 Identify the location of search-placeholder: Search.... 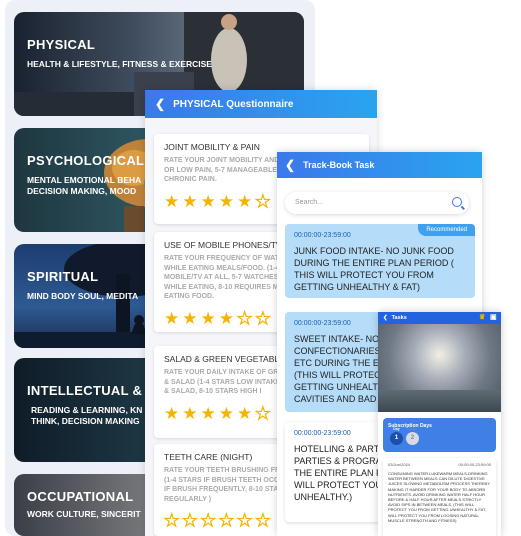
(309, 202).